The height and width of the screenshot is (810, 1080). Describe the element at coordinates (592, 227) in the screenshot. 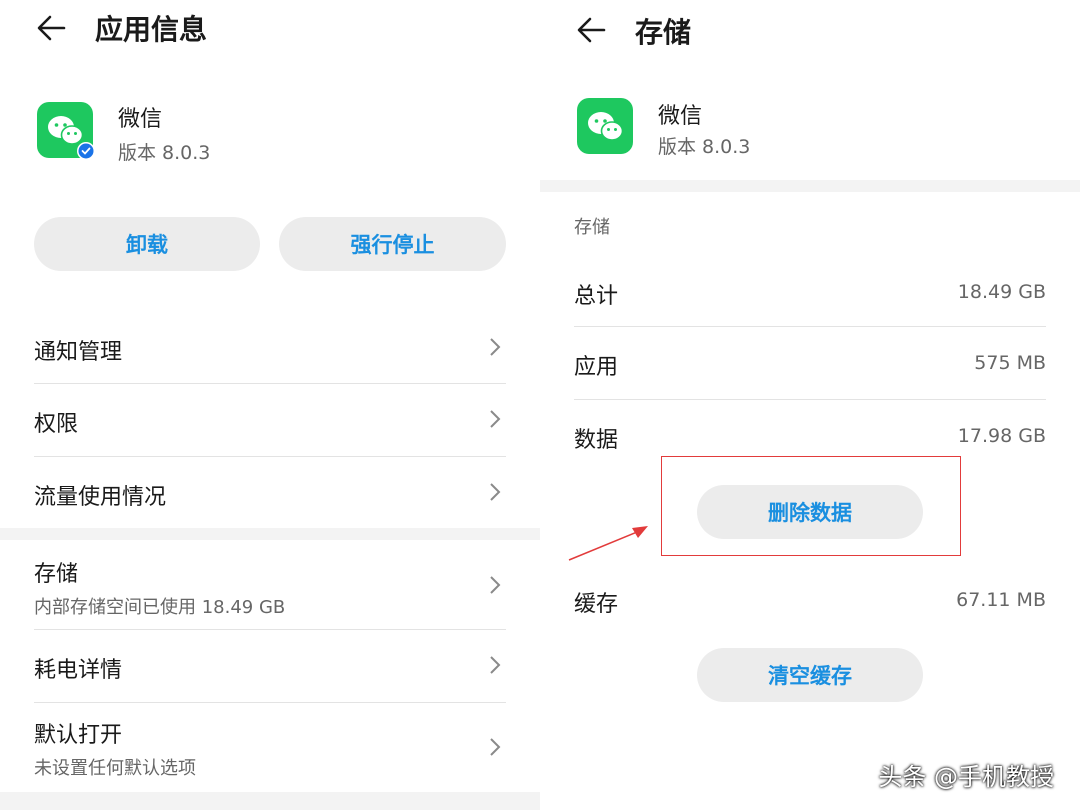

I see `storage-section-label: 存储` at that location.